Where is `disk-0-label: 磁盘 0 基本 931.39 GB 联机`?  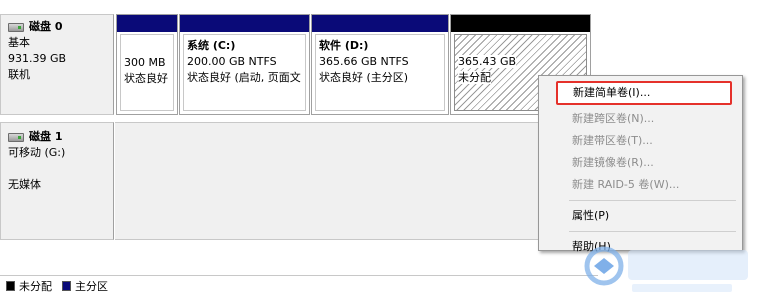 disk-0-label: 磁盘 0 基本 931.39 GB 联机 is located at coordinates (57, 64).